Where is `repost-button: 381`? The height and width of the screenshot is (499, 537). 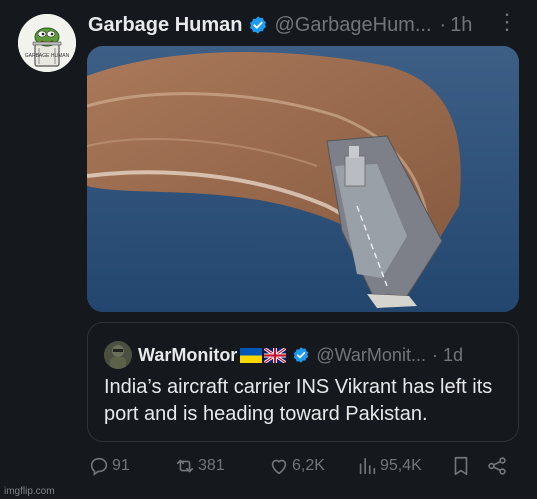
repost-button: 381 is located at coordinates (199, 466).